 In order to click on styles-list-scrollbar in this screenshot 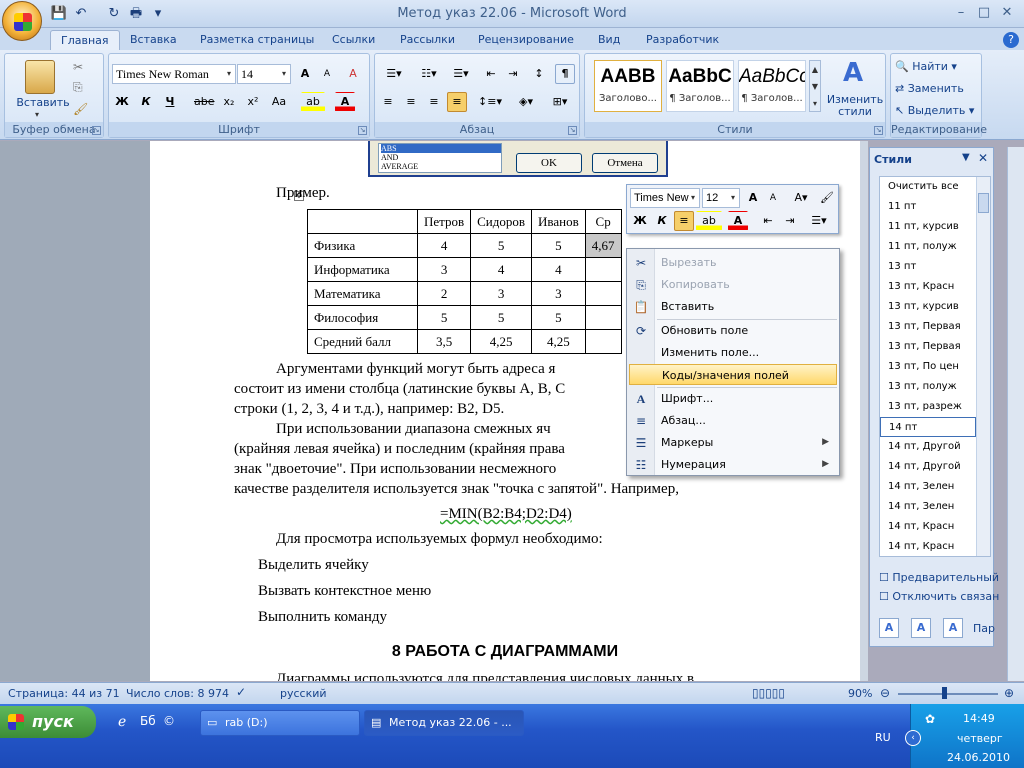, I will do `click(983, 366)`.